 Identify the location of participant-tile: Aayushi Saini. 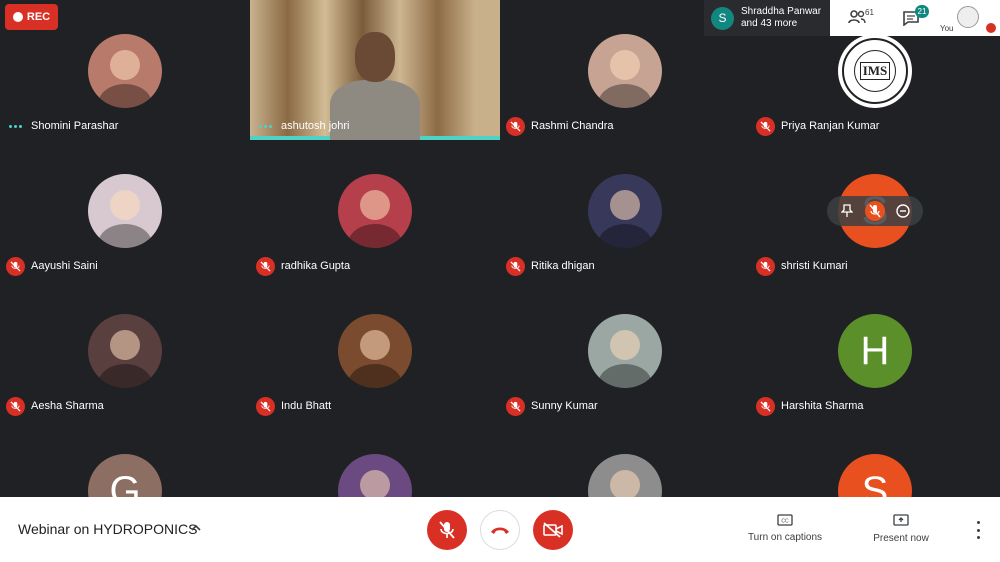
(125, 210).